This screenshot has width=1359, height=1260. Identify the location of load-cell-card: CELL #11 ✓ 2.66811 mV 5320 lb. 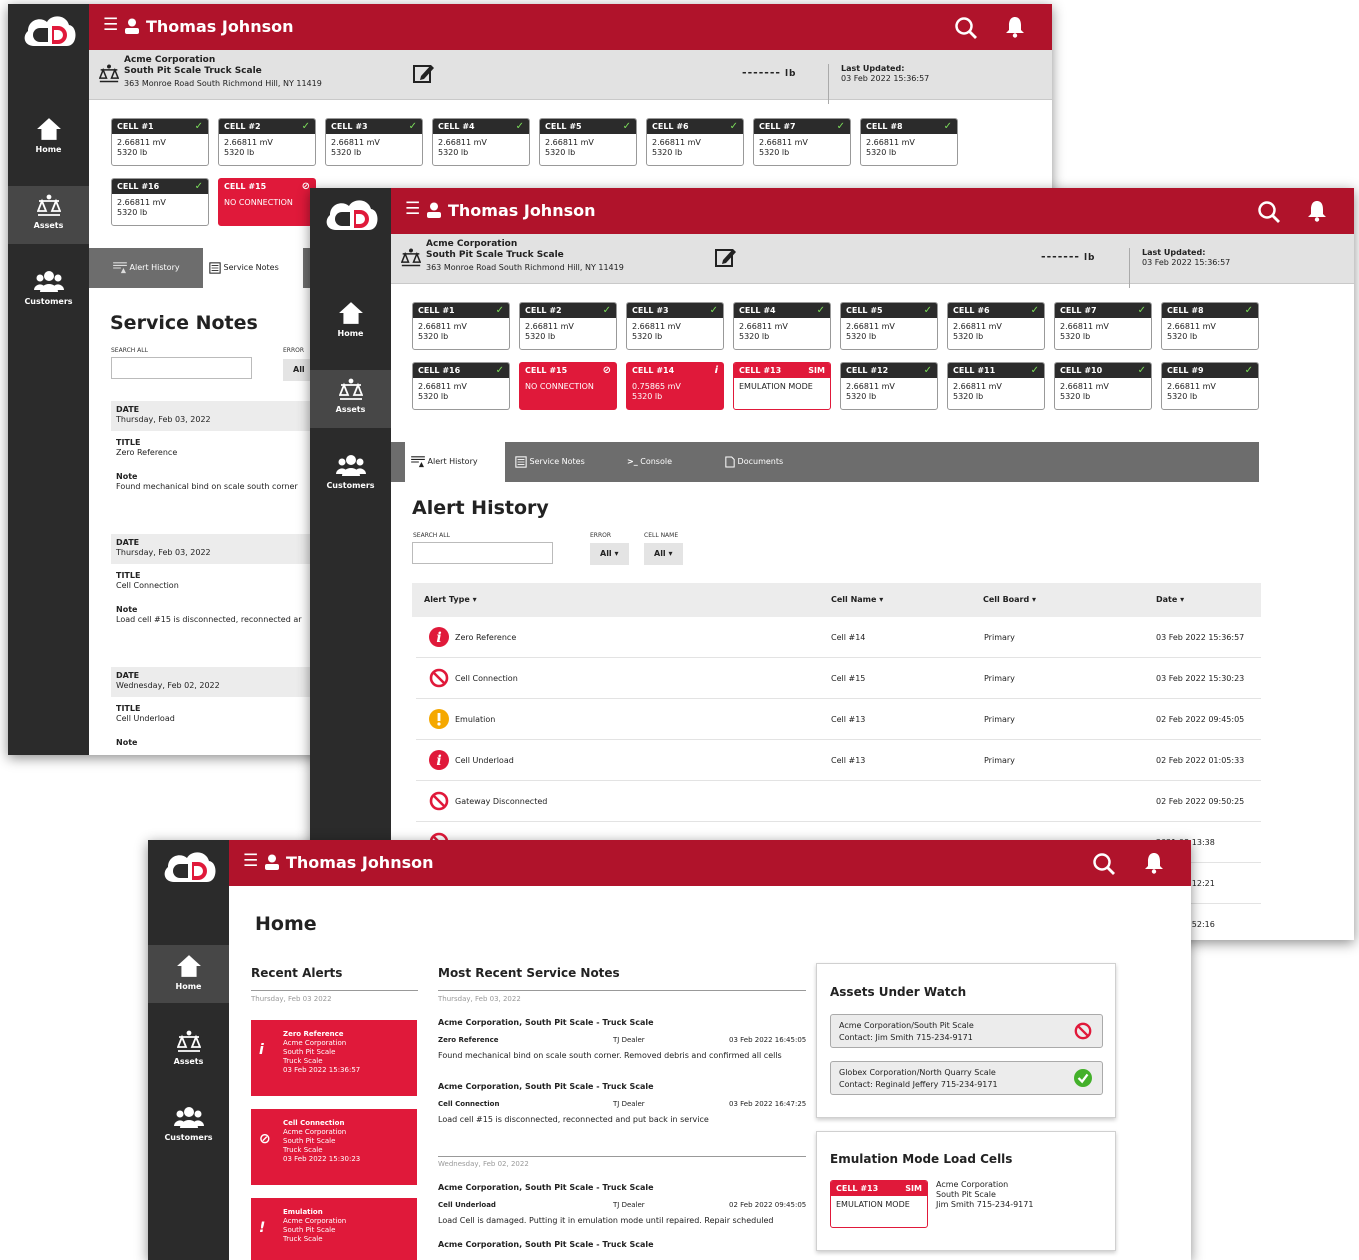
(996, 386).